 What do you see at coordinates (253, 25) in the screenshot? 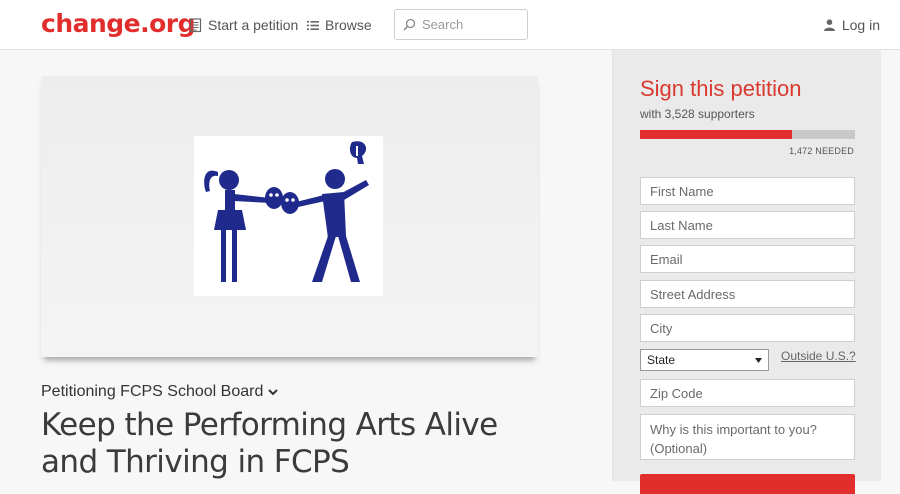
I see `start-petition-label: Start a petition` at bounding box center [253, 25].